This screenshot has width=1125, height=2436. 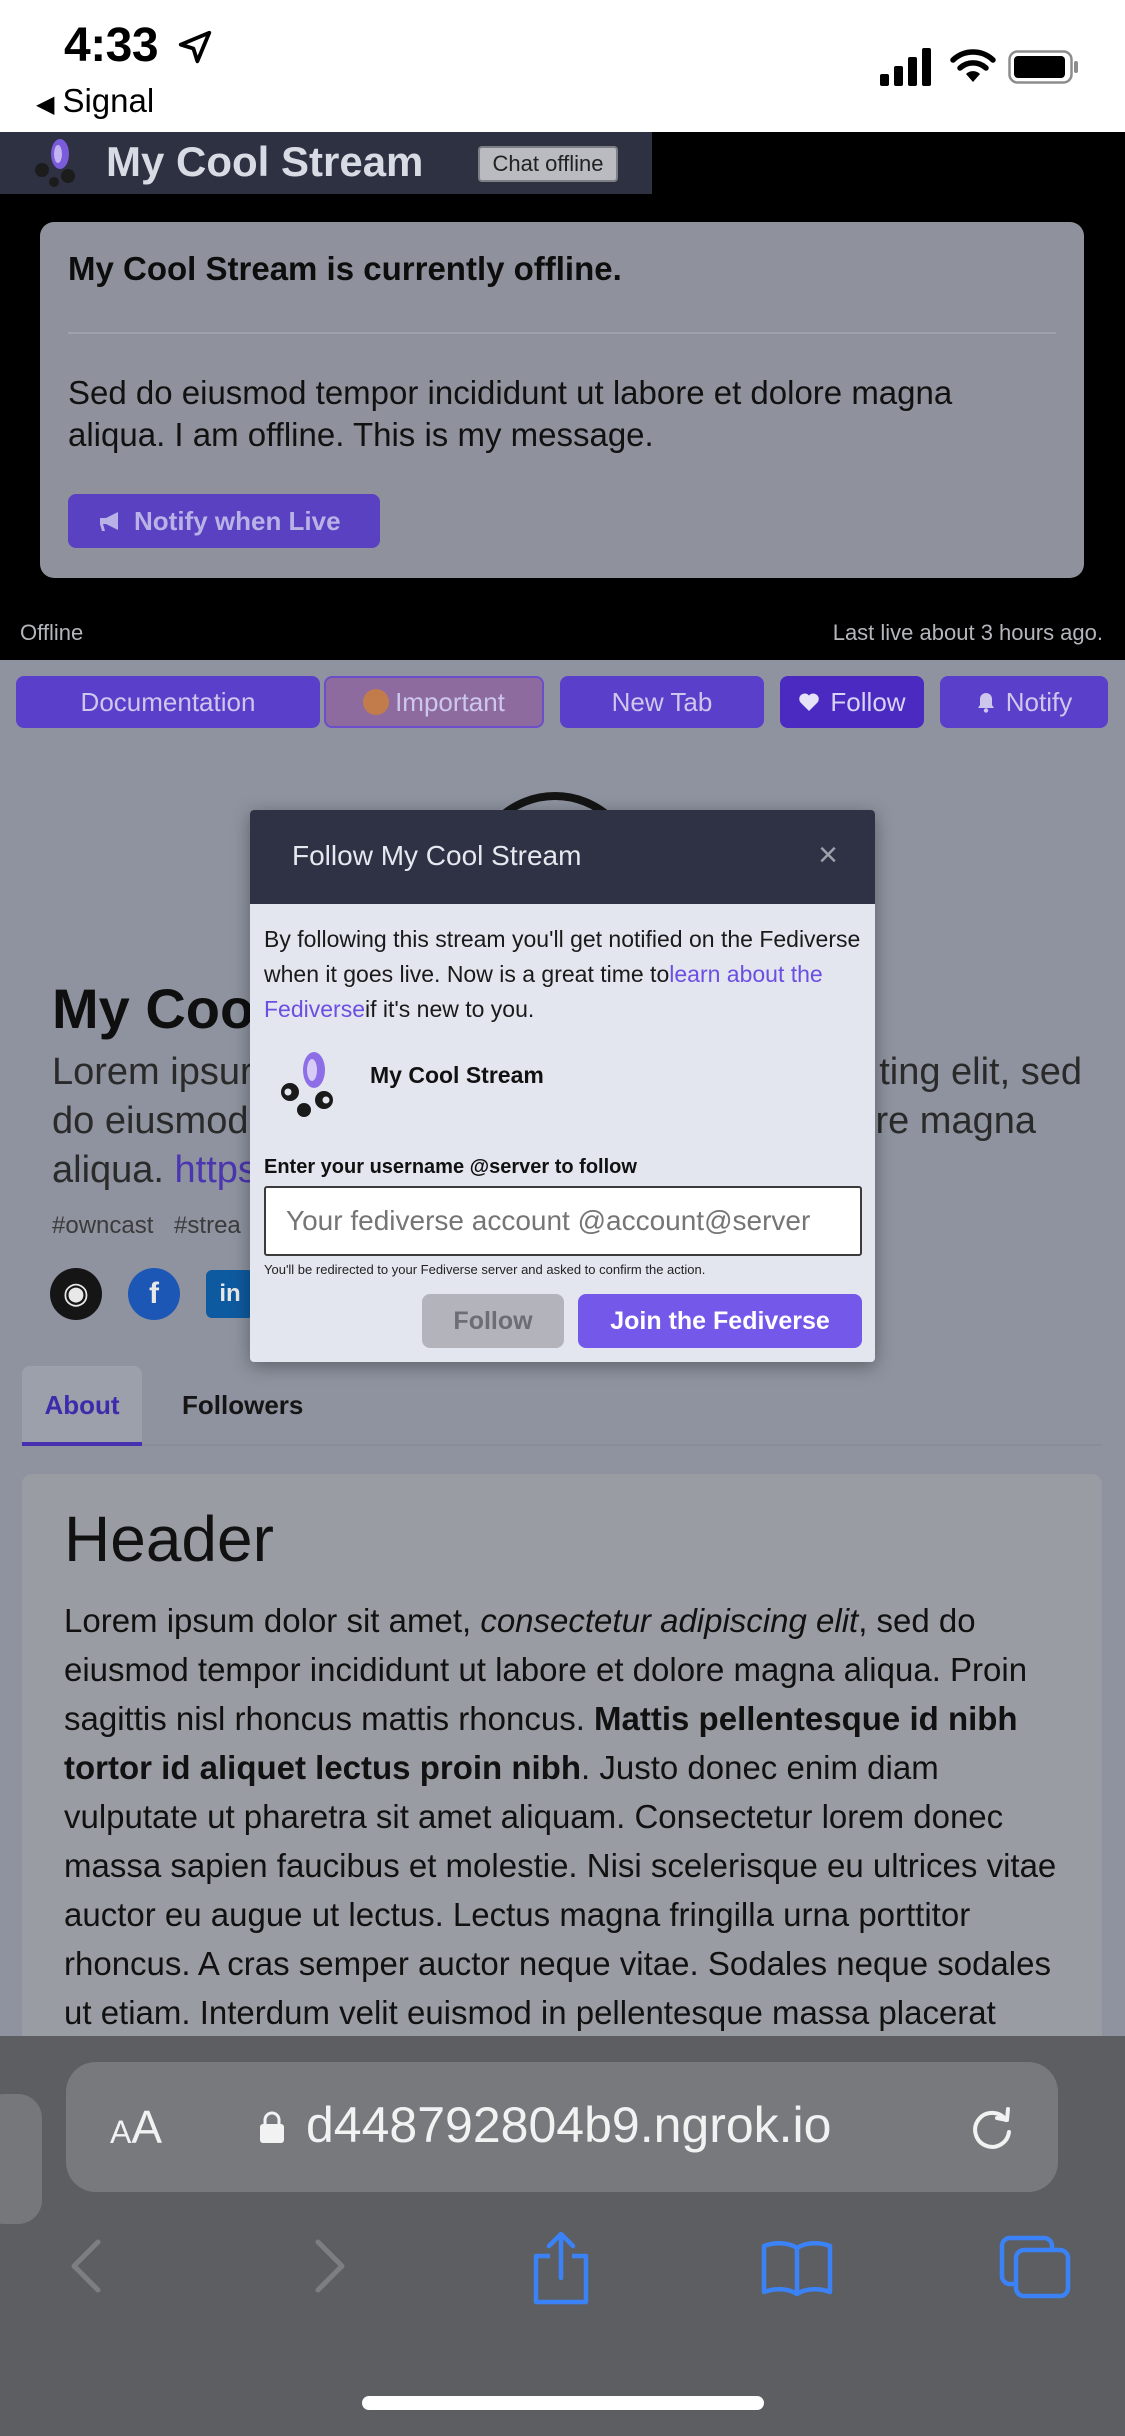 What do you see at coordinates (76, 1294) in the screenshot?
I see `github-icon: ◉` at bounding box center [76, 1294].